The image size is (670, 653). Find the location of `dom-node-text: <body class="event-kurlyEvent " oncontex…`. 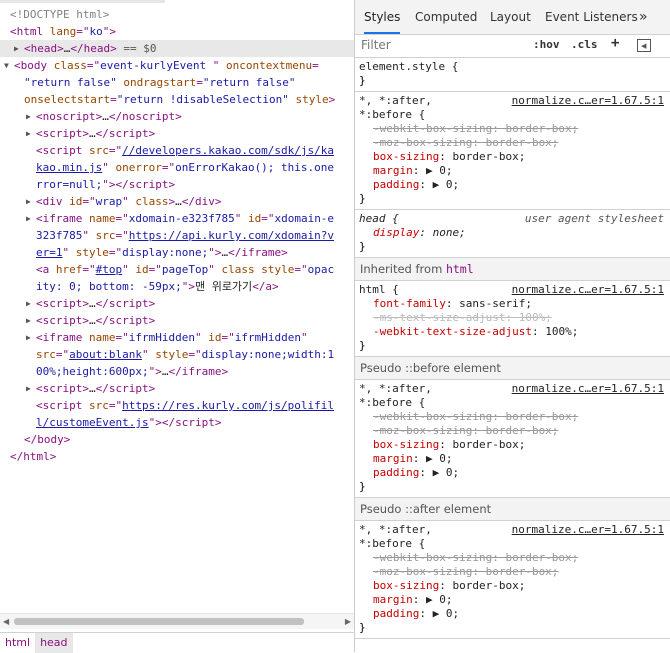

dom-node-text: <body class="event-kurlyEvent " oncontex… is located at coordinates (166, 65).